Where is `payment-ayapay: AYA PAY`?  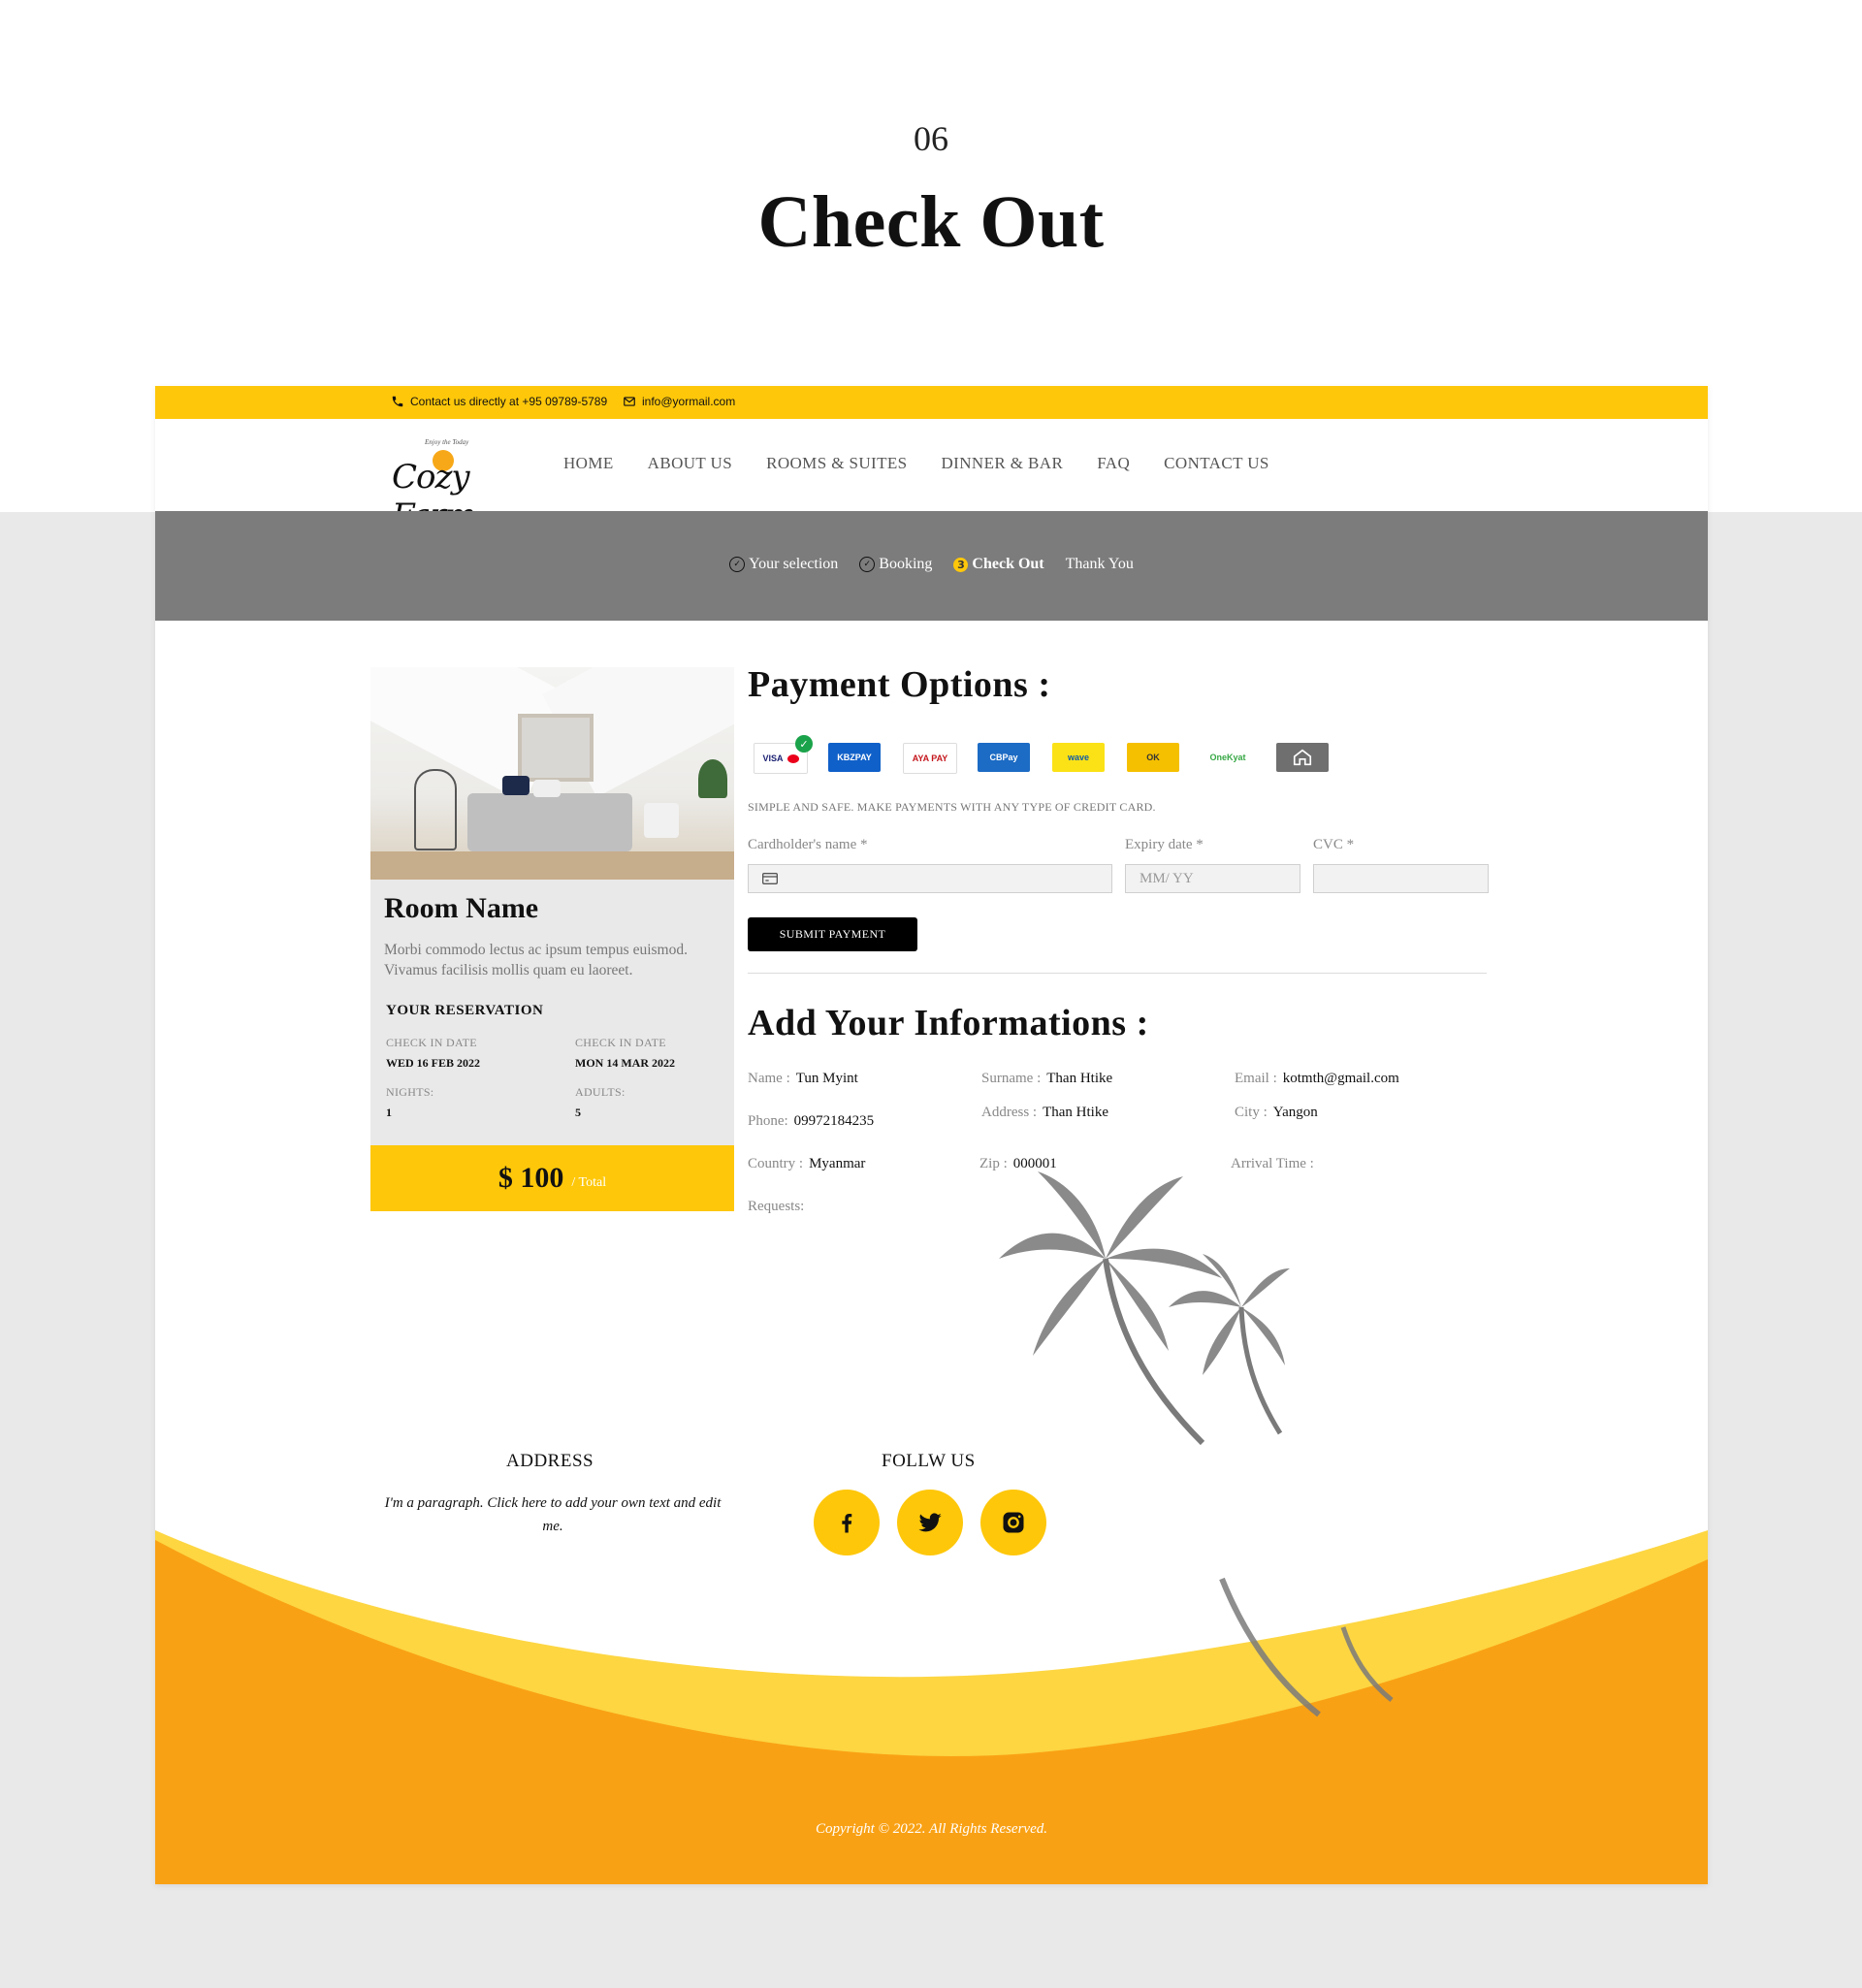
payment-ayapay: AYA PAY is located at coordinates (930, 758).